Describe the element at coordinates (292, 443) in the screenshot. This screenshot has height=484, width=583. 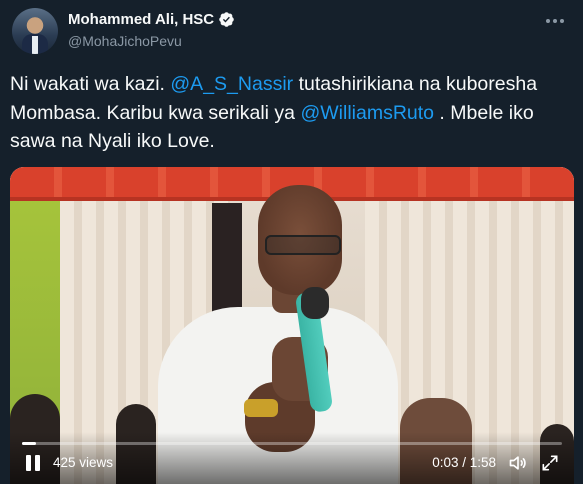
I see `video-progress-bar` at that location.